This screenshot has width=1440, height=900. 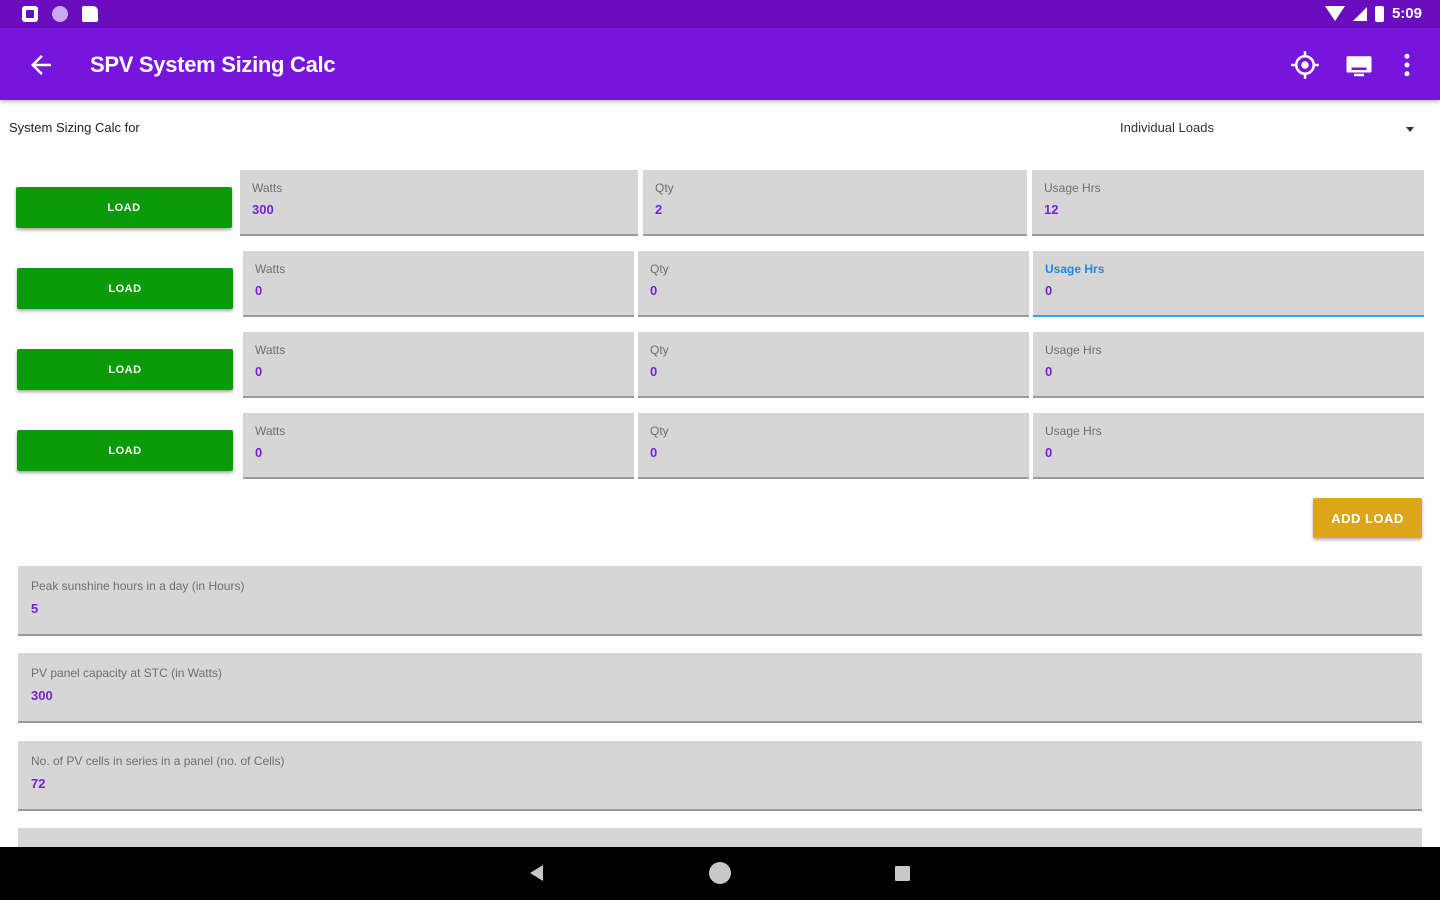 What do you see at coordinates (1167, 127) in the screenshot?
I see `calc-mode-value: Individual Loads` at bounding box center [1167, 127].